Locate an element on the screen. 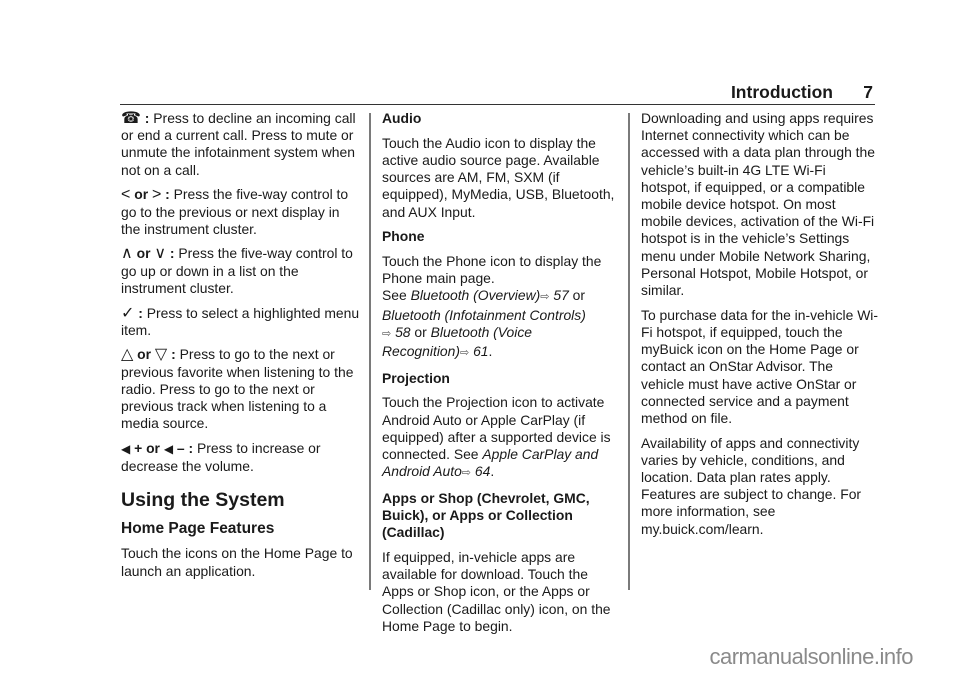 This screenshot has height=678, width=960. volume-up-icon: ◀ is located at coordinates (126, 448).